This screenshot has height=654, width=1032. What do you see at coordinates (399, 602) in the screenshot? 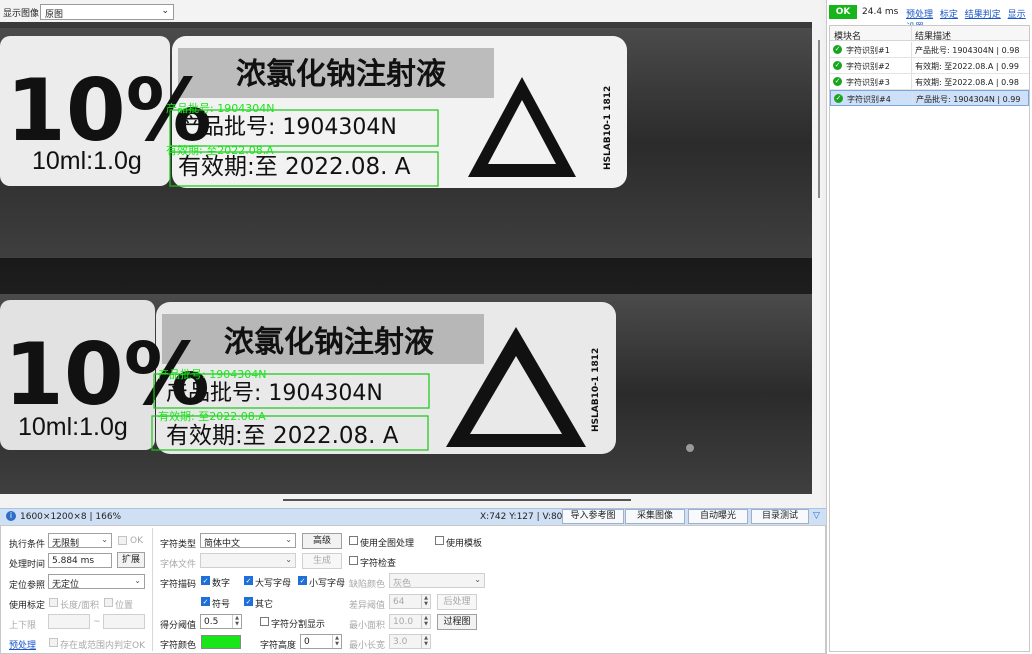
I see `diff-thresh-value: 64` at bounding box center [399, 602].